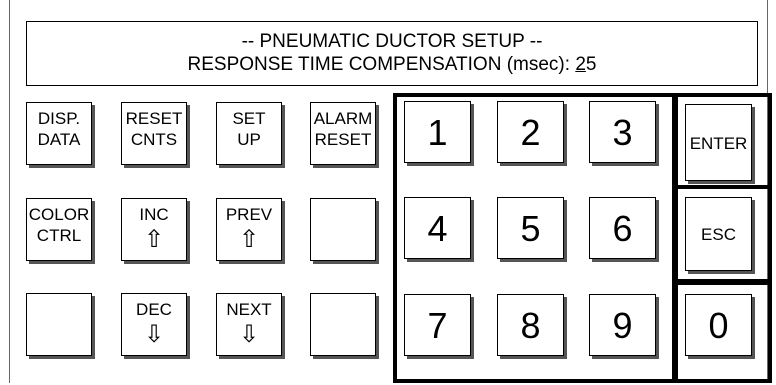  Describe the element at coordinates (530, 325) in the screenshot. I see `key-8: 8` at that location.